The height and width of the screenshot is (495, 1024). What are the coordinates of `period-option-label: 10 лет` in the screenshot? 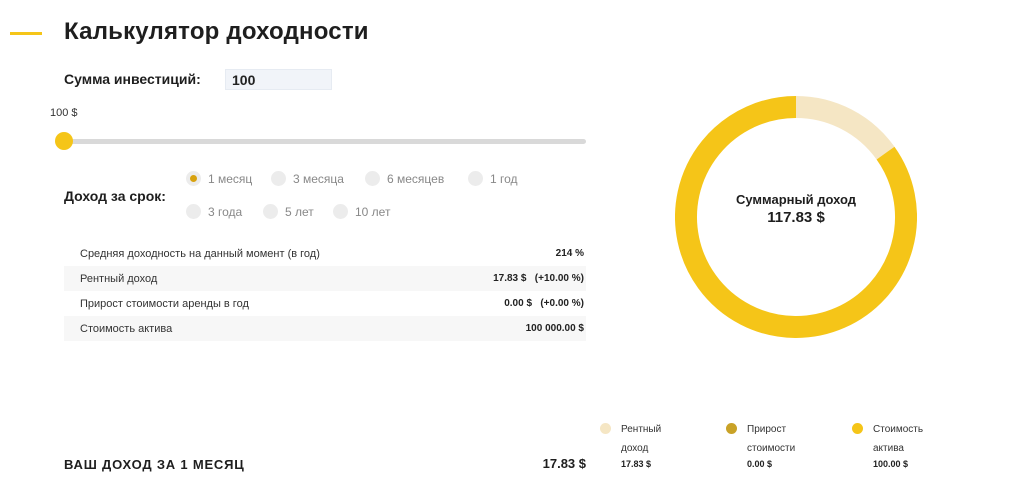 It's located at (373, 211).